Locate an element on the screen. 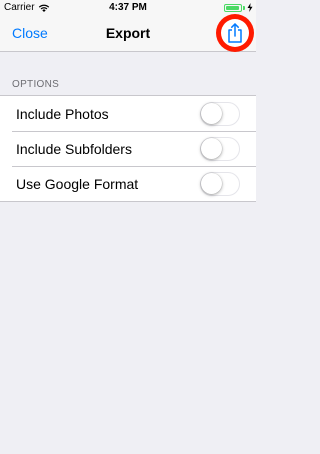 This screenshot has height=454, width=320. battery-icon is located at coordinates (233, 7).